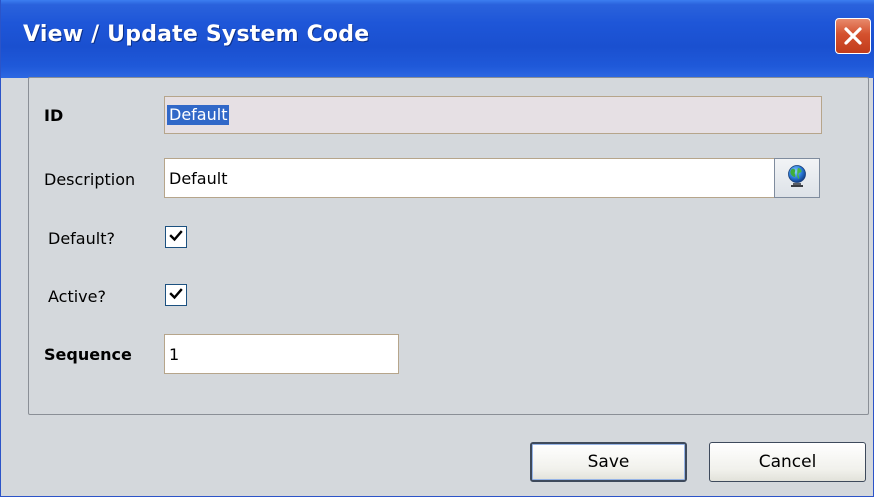  What do you see at coordinates (77, 296) in the screenshot?
I see `active-label: Active?` at bounding box center [77, 296].